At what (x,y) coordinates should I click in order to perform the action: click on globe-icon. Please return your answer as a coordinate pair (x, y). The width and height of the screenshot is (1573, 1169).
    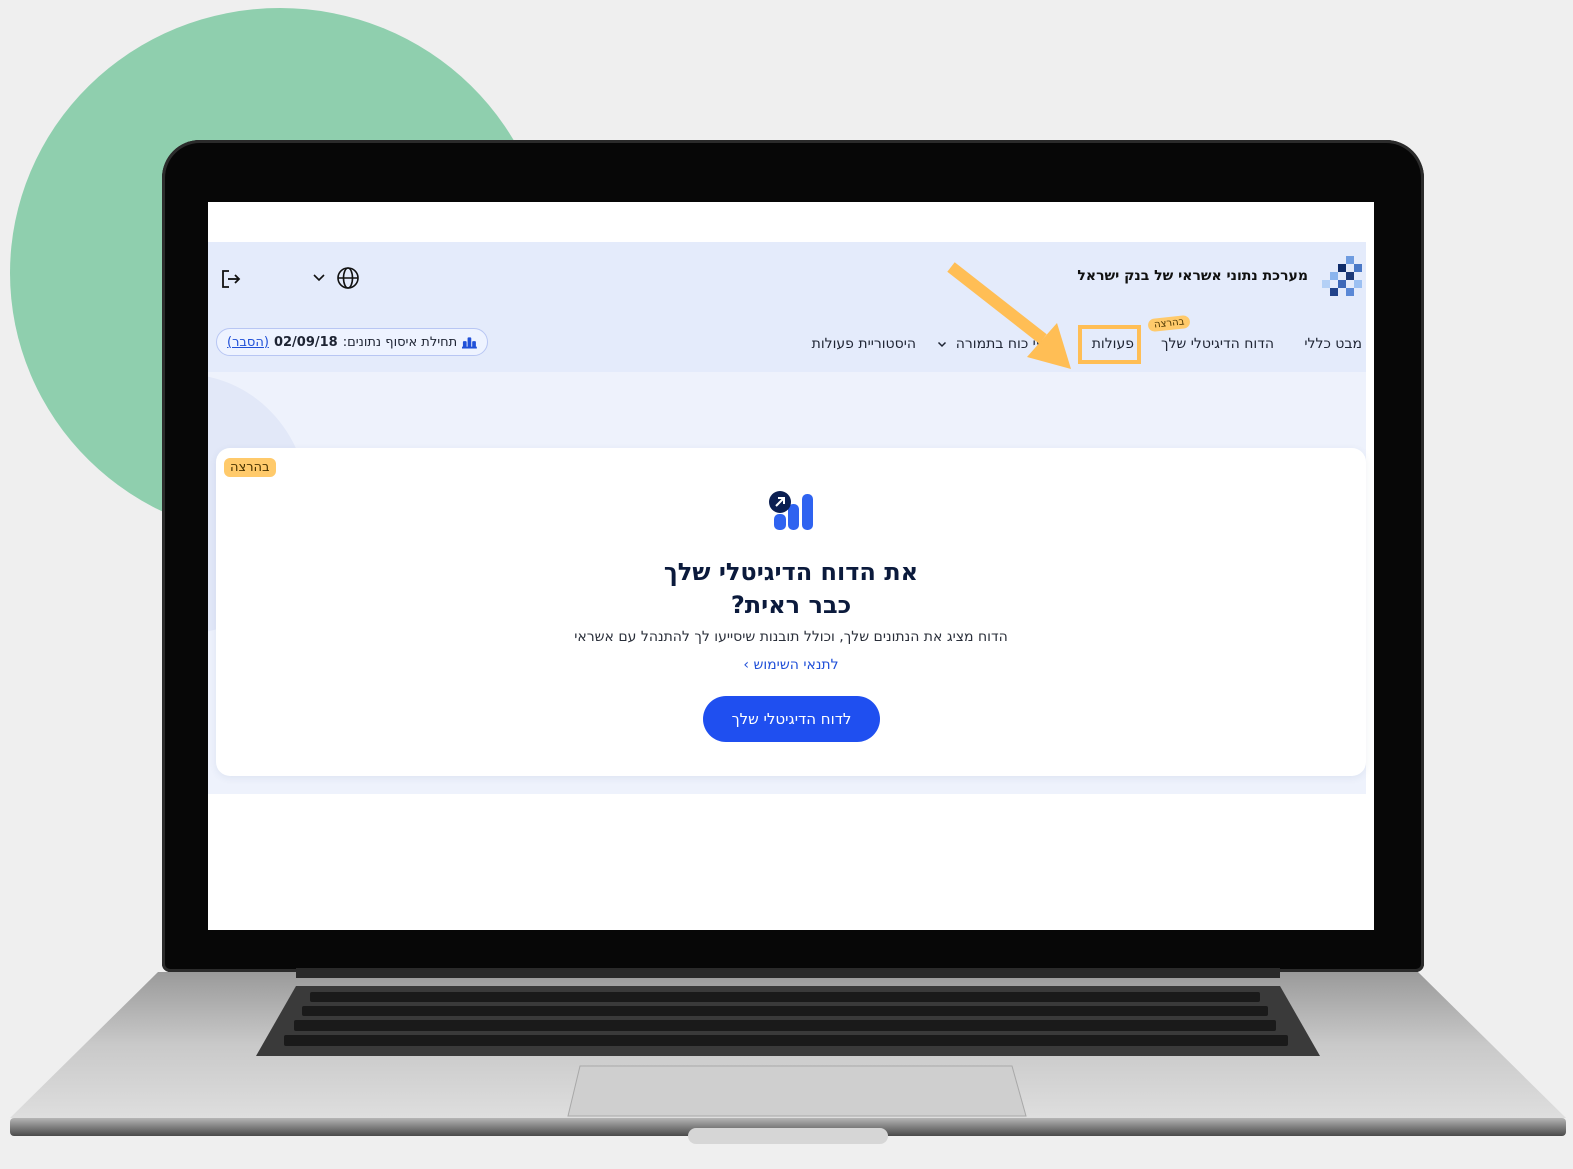
    Looking at the image, I should click on (348, 278).